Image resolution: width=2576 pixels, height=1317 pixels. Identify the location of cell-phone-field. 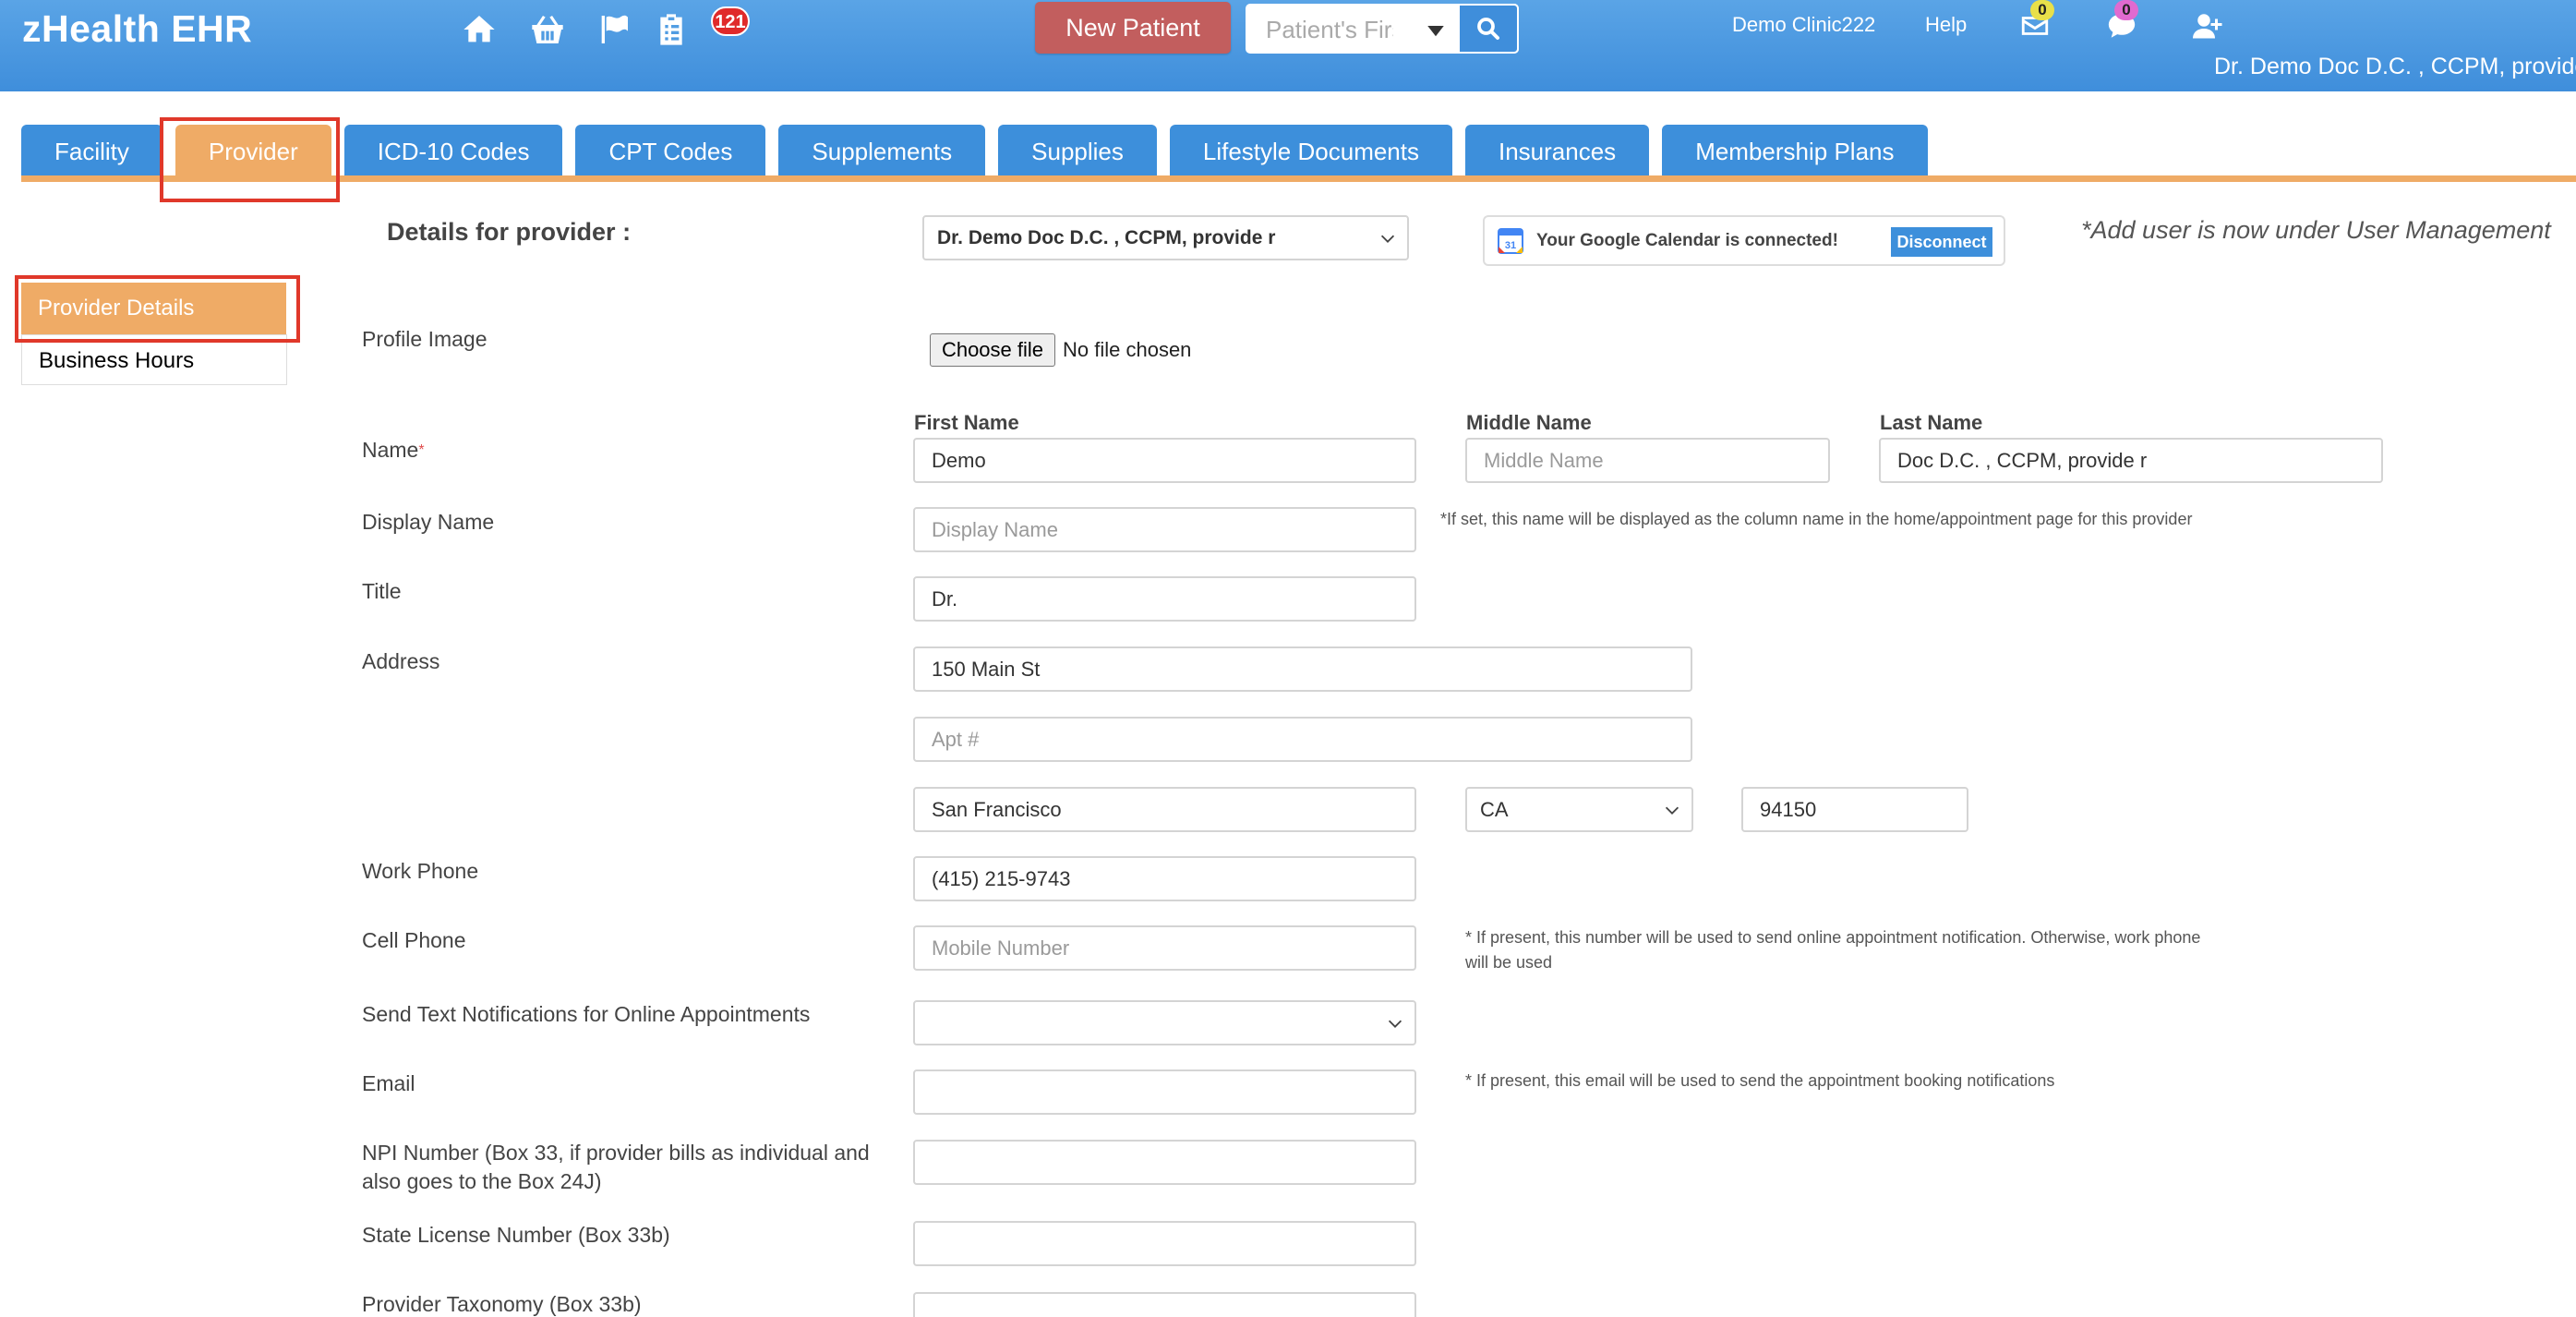
(1164, 948).